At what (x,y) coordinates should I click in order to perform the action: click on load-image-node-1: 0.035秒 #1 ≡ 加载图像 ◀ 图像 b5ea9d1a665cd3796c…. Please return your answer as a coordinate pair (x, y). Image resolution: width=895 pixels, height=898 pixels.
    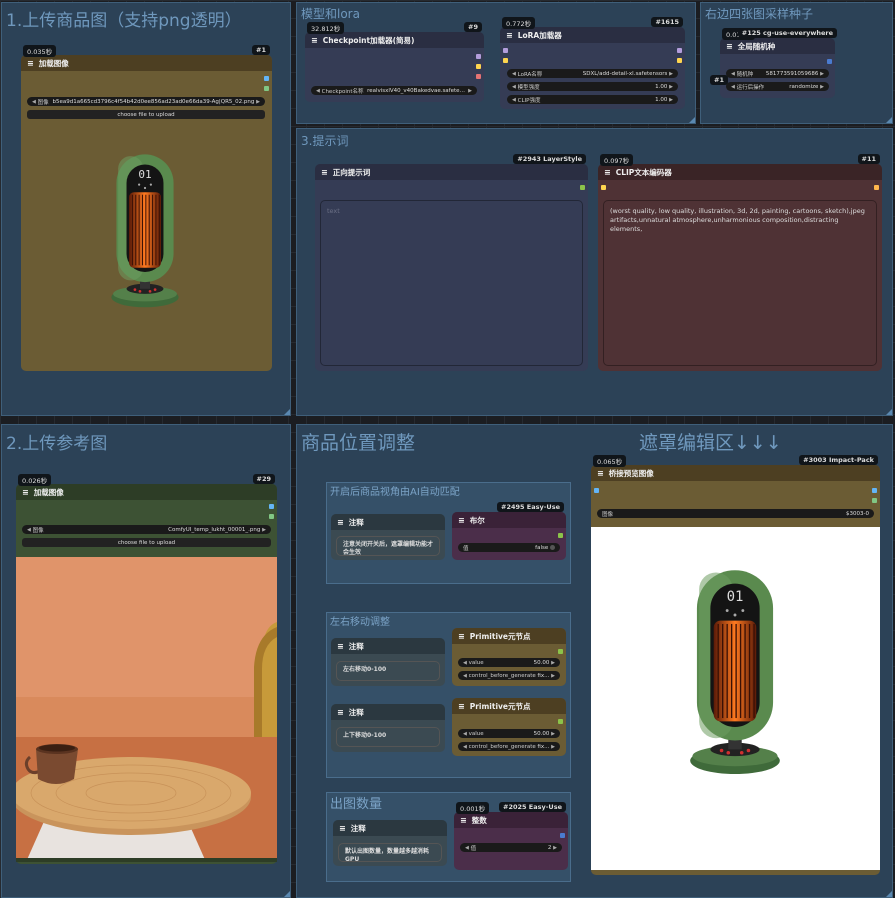
    Looking at the image, I should click on (146, 208).